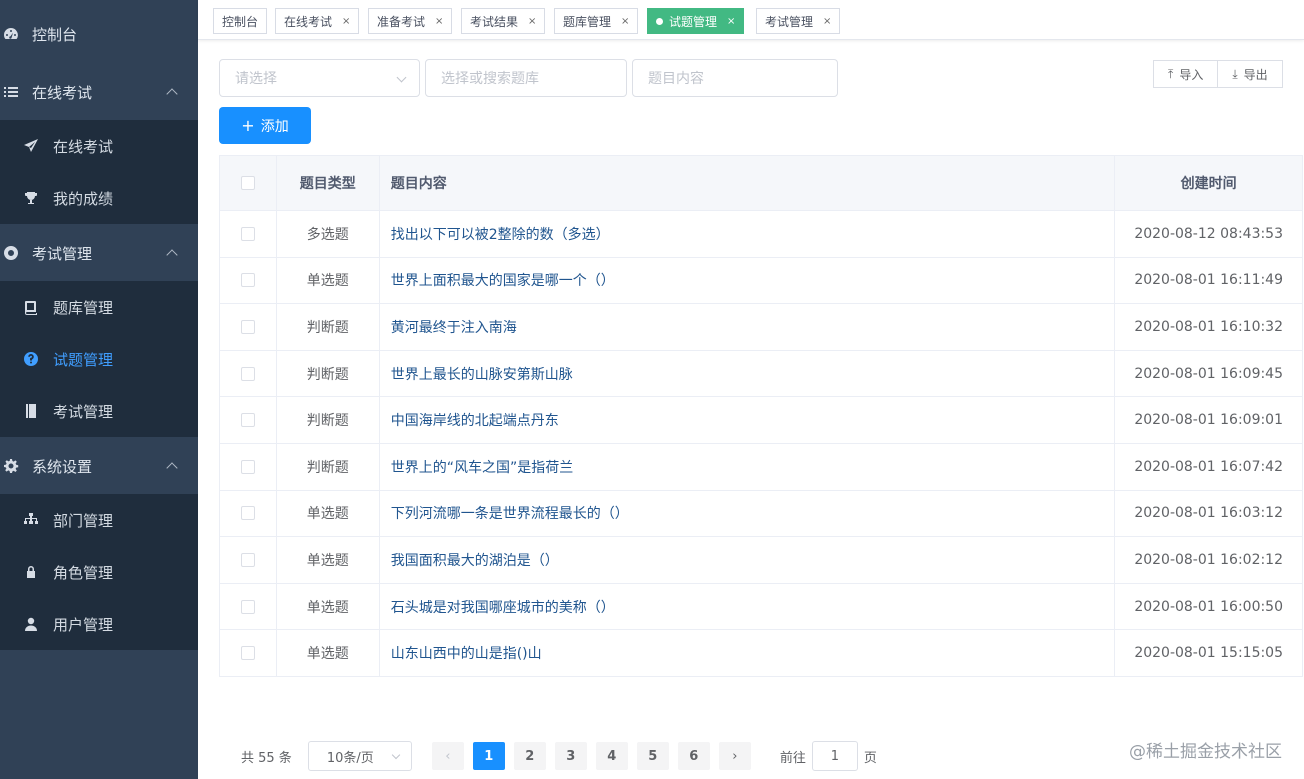  I want to click on row-type: 判断题, so click(328, 327).